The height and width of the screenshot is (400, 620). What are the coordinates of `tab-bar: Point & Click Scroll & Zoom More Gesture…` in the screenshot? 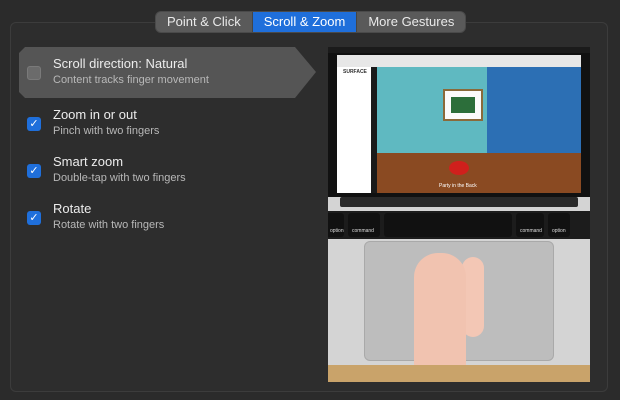 It's located at (311, 22).